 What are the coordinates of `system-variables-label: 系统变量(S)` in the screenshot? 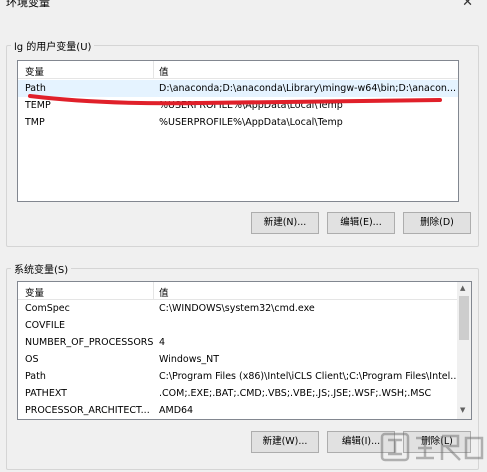 It's located at (41, 268).